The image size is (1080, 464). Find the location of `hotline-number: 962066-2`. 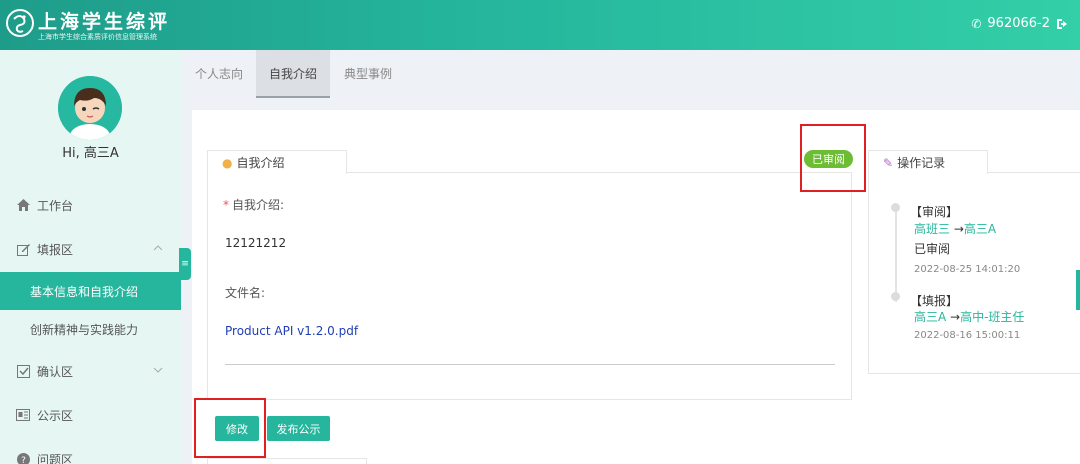

hotline-number: 962066-2 is located at coordinates (1018, 23).